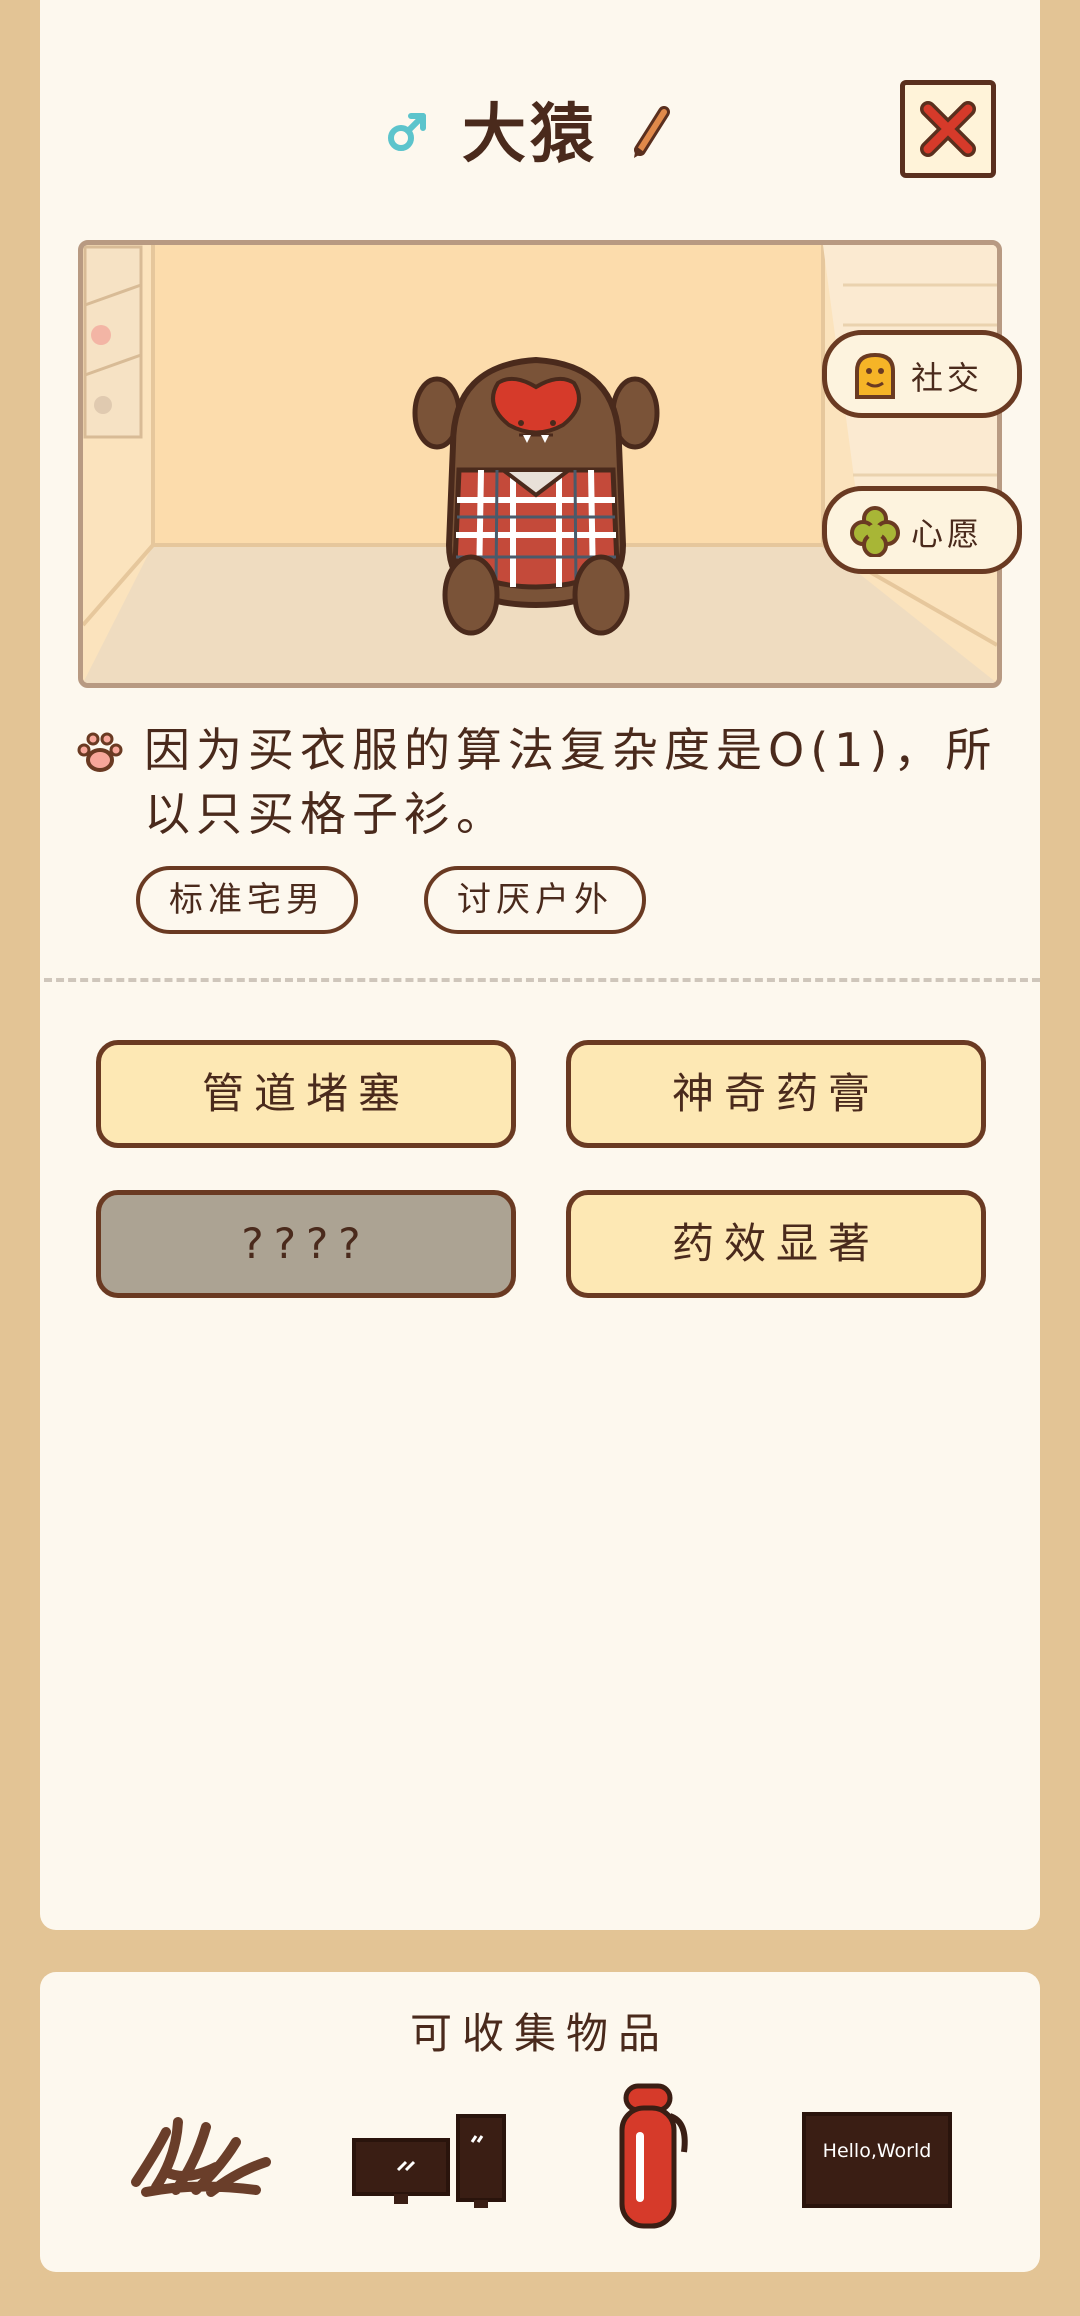 Image resolution: width=1080 pixels, height=2316 pixels. Describe the element at coordinates (875, 533) in the screenshot. I see `clover-icon` at that location.